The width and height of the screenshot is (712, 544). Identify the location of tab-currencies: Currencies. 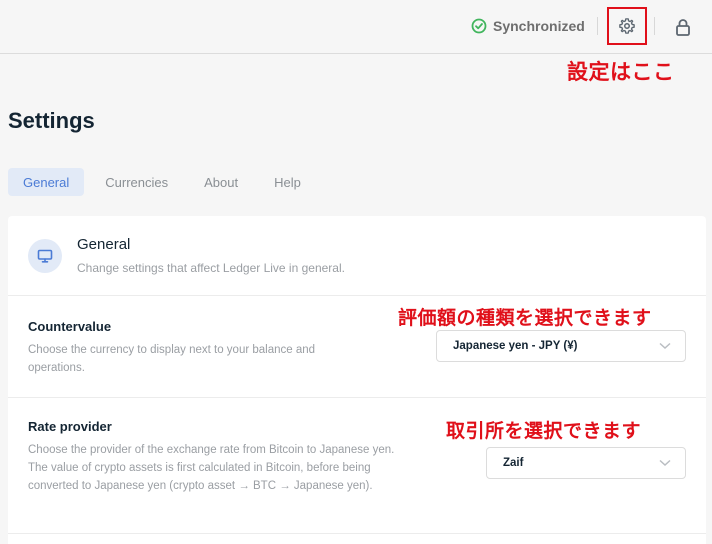
(136, 182).